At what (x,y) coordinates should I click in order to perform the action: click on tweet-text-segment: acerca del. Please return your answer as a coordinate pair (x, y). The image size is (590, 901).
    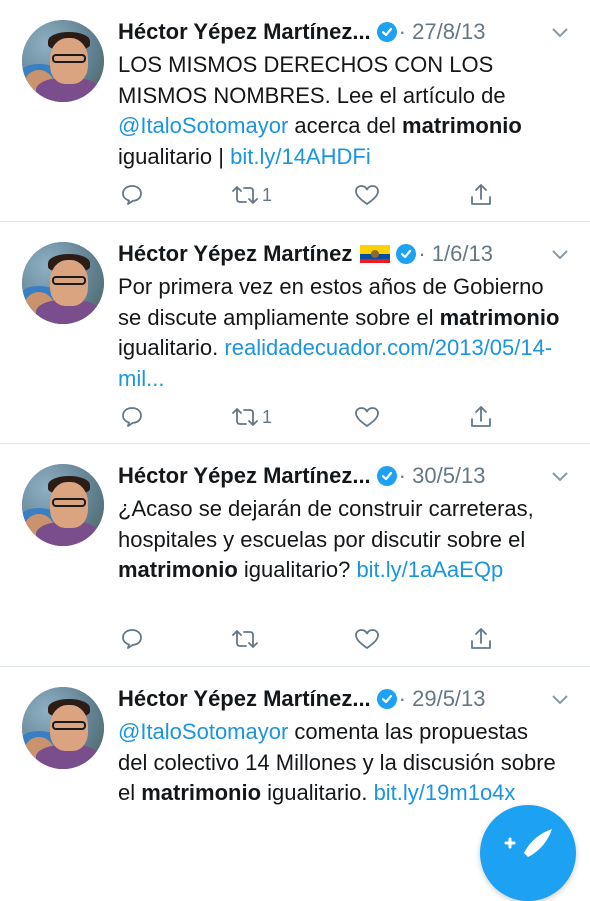
    Looking at the image, I should click on (345, 125).